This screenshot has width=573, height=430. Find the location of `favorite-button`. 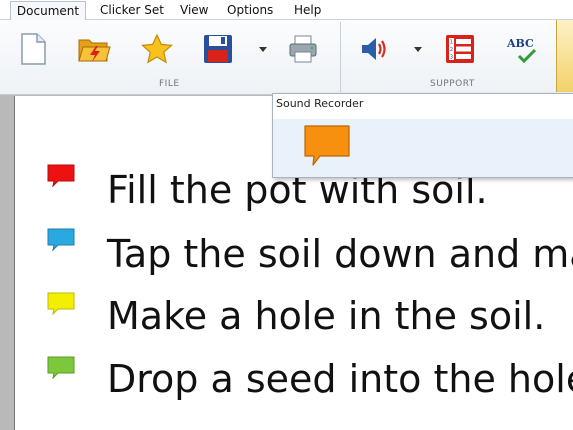

favorite-button is located at coordinates (157, 49).